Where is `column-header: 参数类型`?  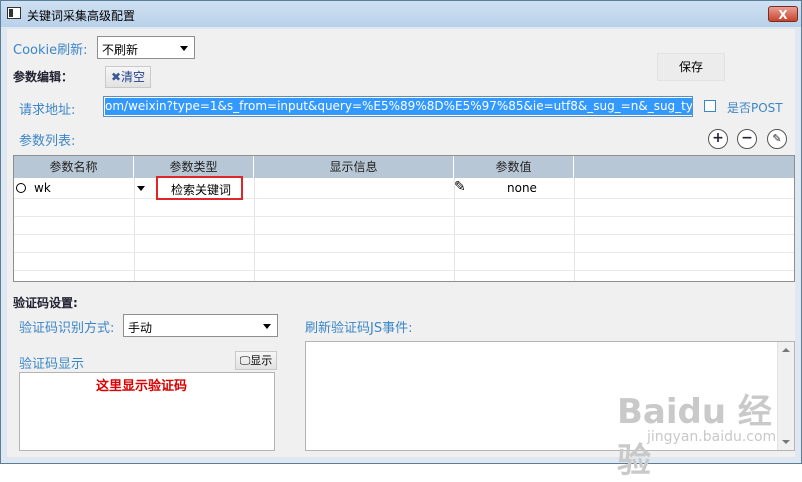 column-header: 参数类型 is located at coordinates (194, 167).